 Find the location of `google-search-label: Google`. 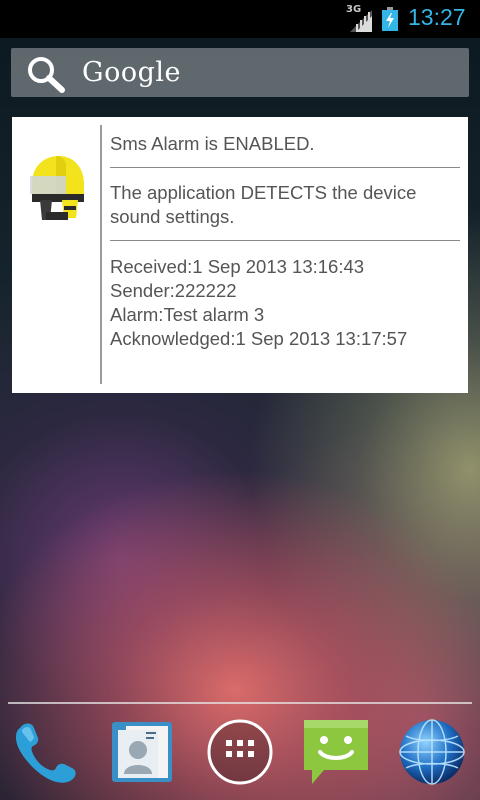

google-search-label: Google is located at coordinates (131, 72).